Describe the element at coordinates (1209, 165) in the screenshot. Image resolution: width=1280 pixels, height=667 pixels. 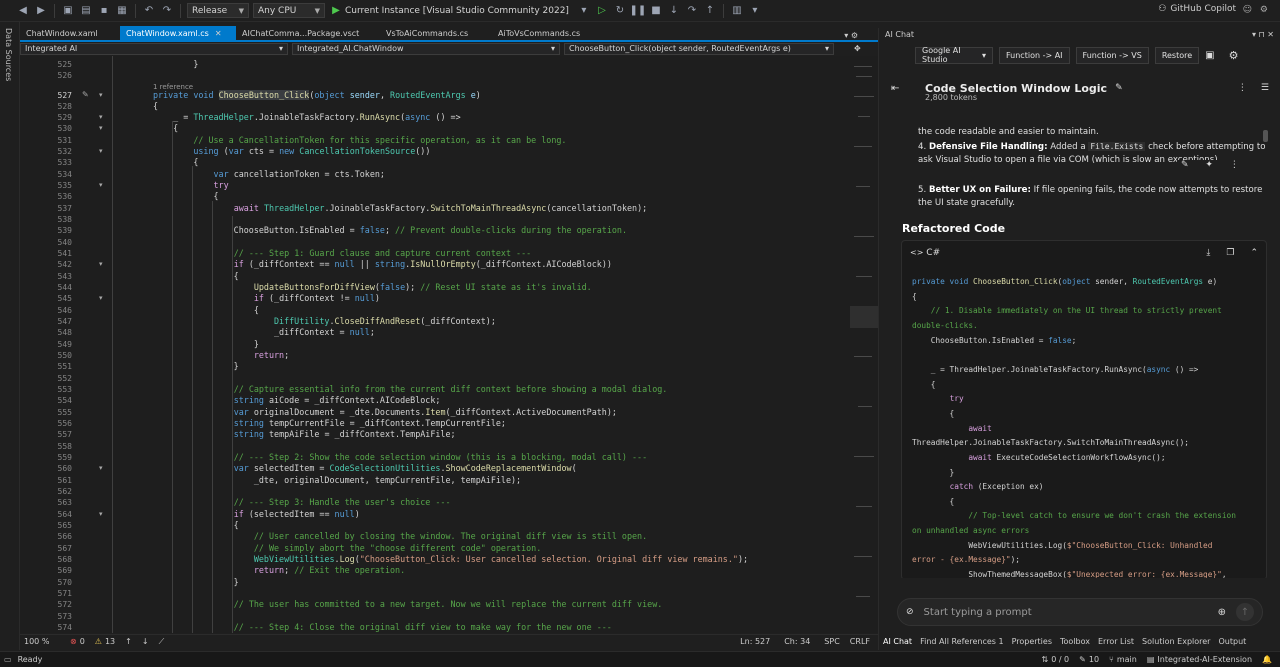
I see `sparkle-icon: ✦` at that location.